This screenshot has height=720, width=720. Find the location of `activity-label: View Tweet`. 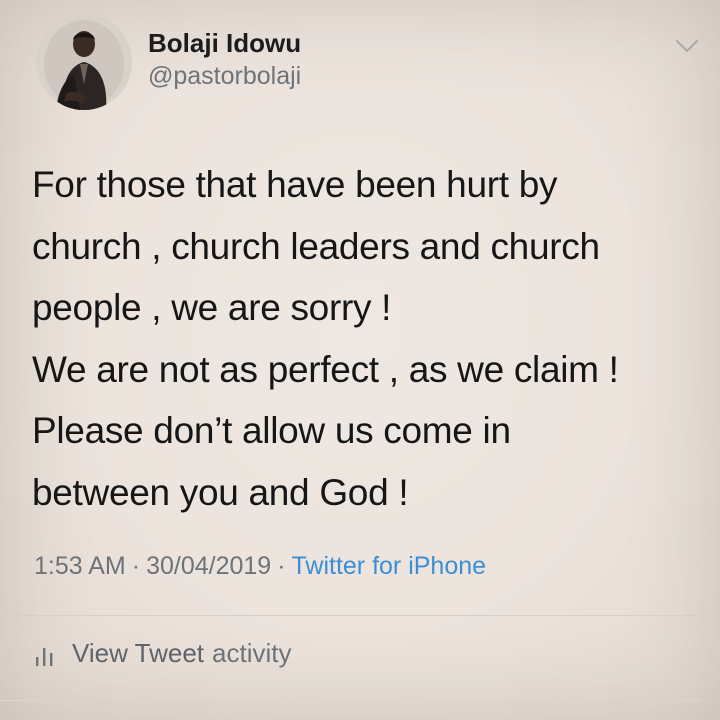

activity-label: View Tweet is located at coordinates (138, 653).